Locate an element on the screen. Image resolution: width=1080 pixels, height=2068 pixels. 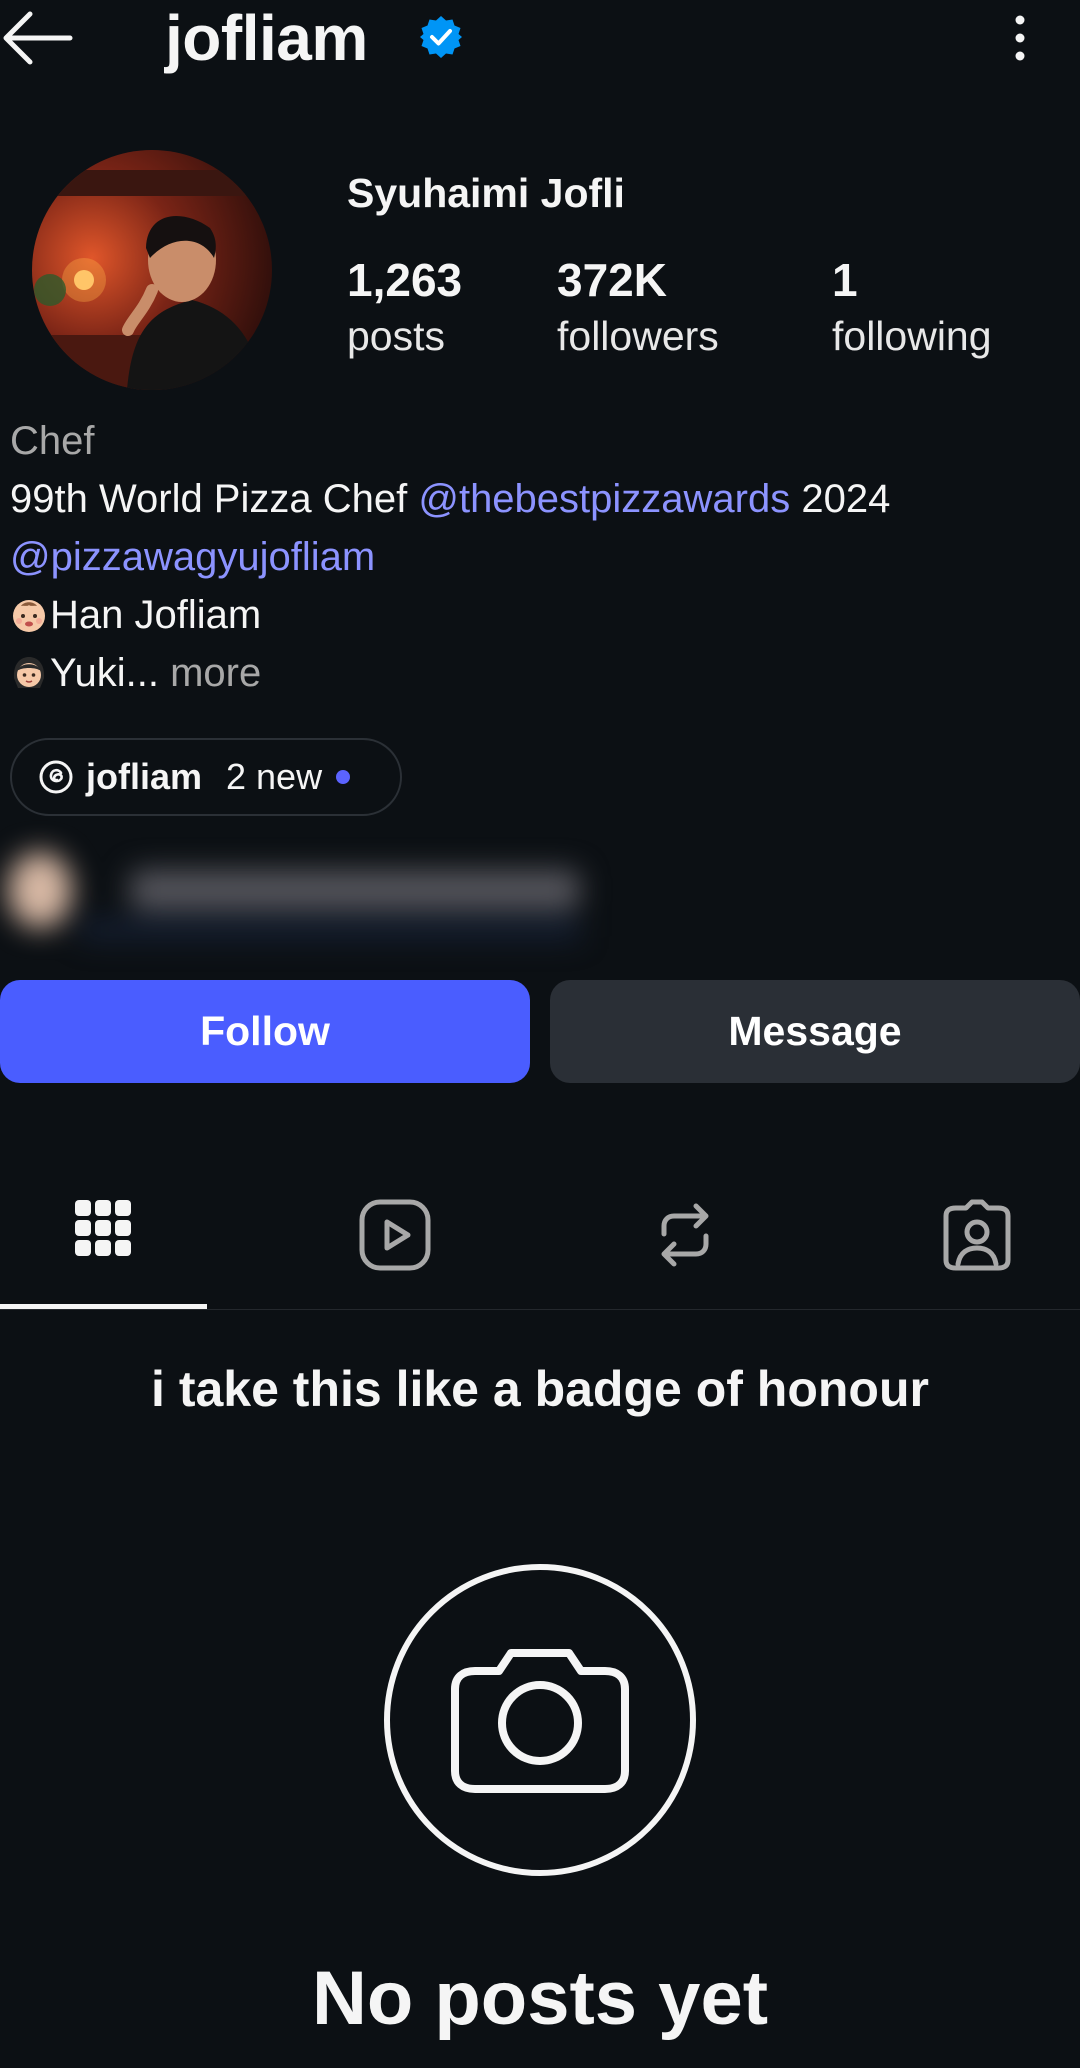
following-label: following is located at coordinates (912, 336).